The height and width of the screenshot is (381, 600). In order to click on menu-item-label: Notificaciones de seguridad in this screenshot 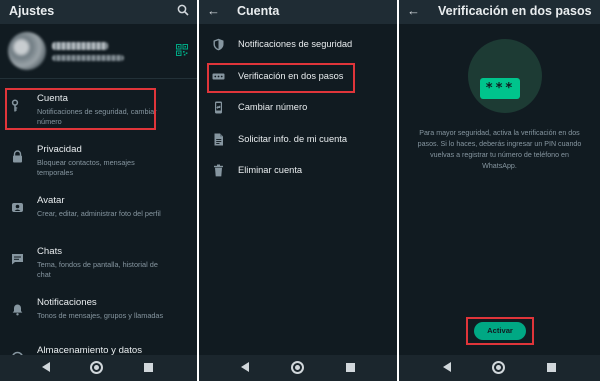, I will do `click(295, 44)`.